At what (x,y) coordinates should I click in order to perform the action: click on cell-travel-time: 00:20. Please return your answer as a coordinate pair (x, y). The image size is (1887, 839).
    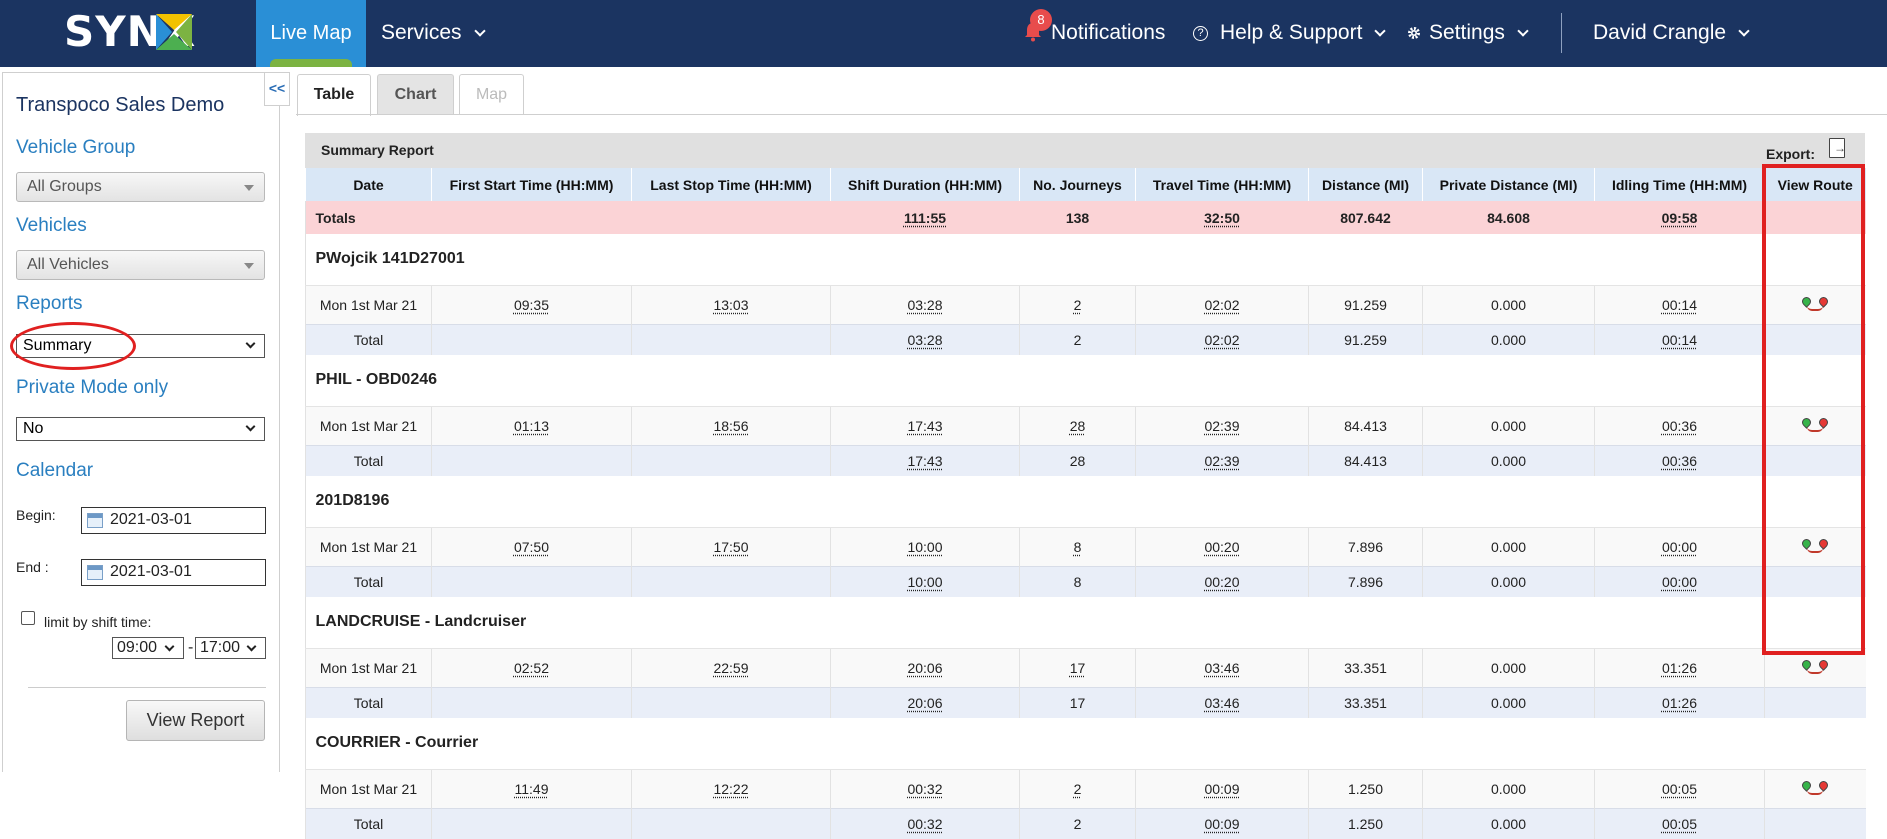
    Looking at the image, I should click on (1222, 546).